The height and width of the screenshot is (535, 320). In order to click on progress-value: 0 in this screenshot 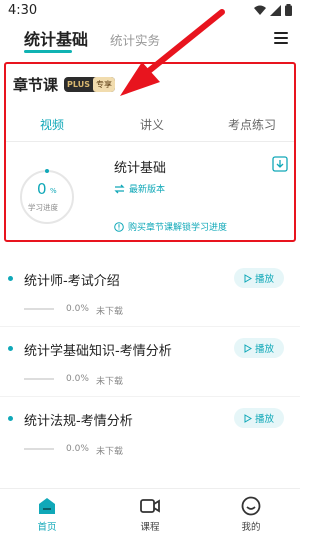, I will do `click(42, 189)`.